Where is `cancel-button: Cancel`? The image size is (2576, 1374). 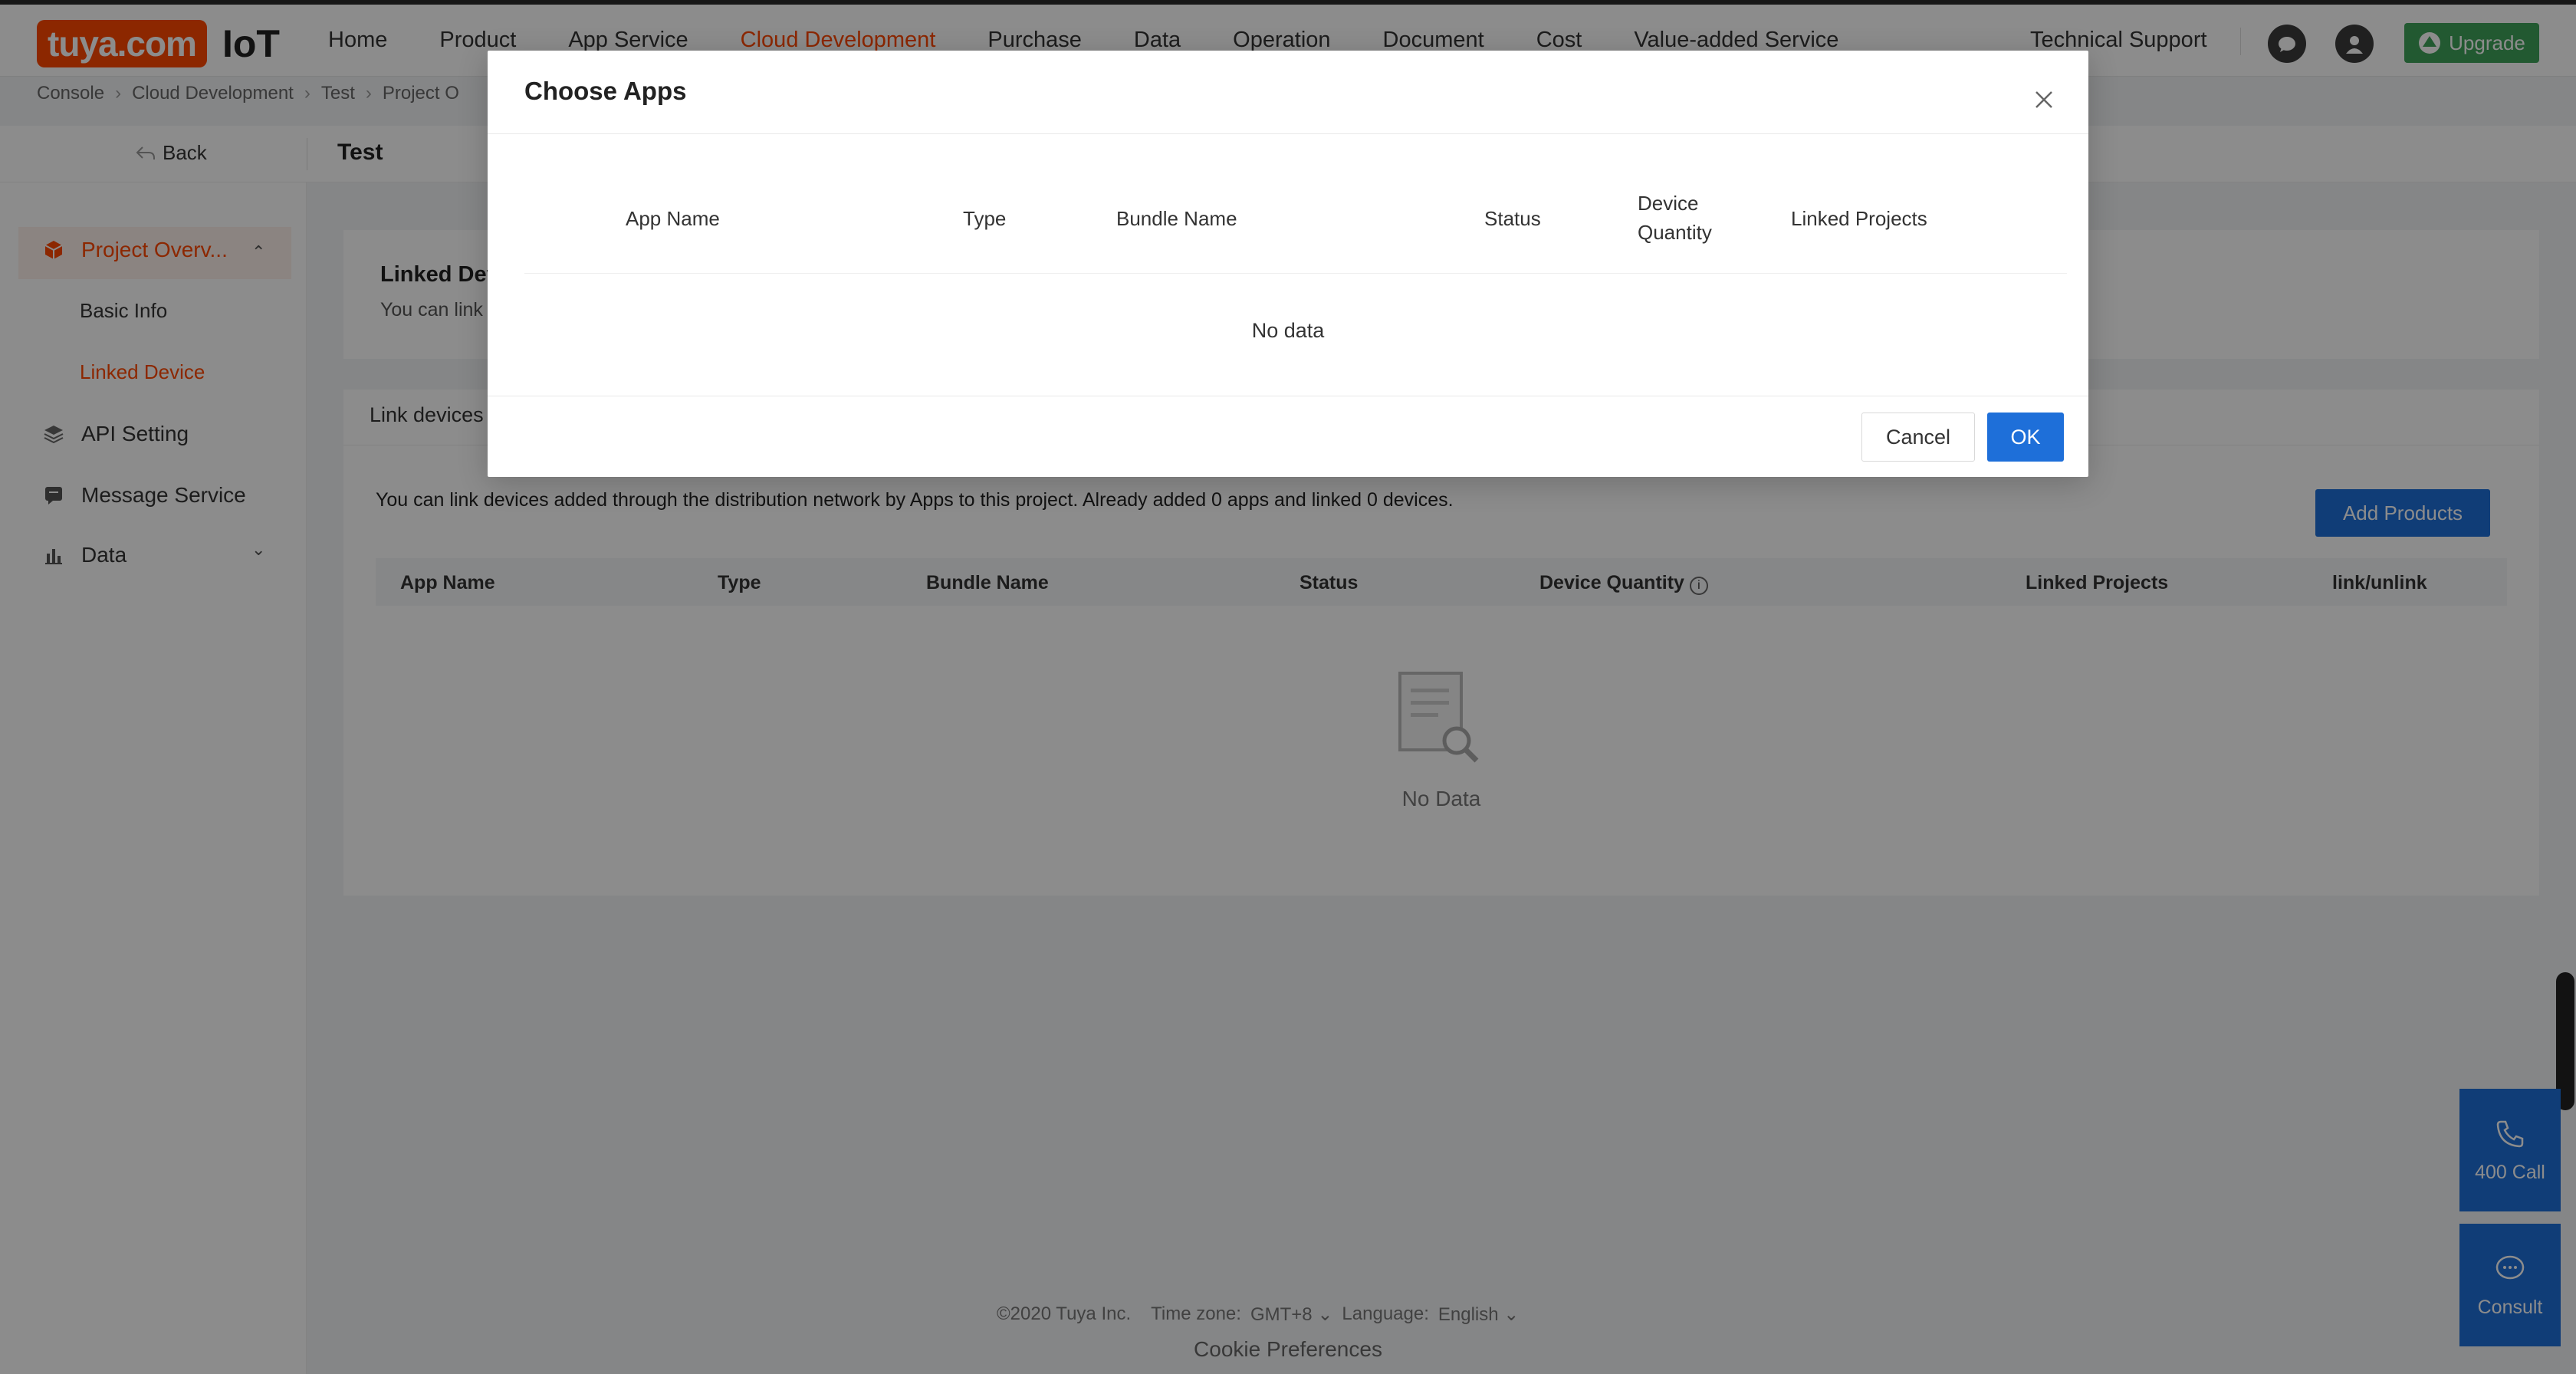 cancel-button: Cancel is located at coordinates (1918, 437).